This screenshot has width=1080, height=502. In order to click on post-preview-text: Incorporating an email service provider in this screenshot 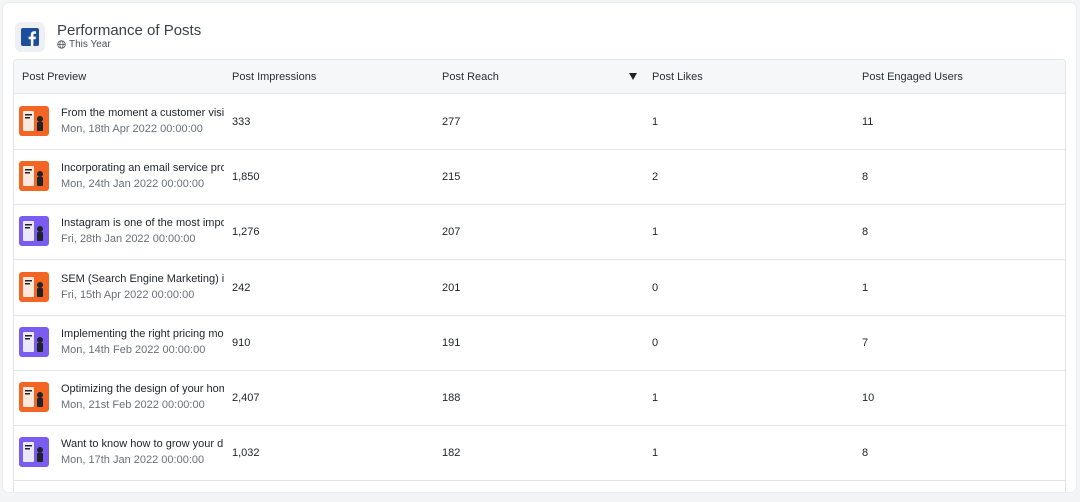, I will do `click(142, 168)`.